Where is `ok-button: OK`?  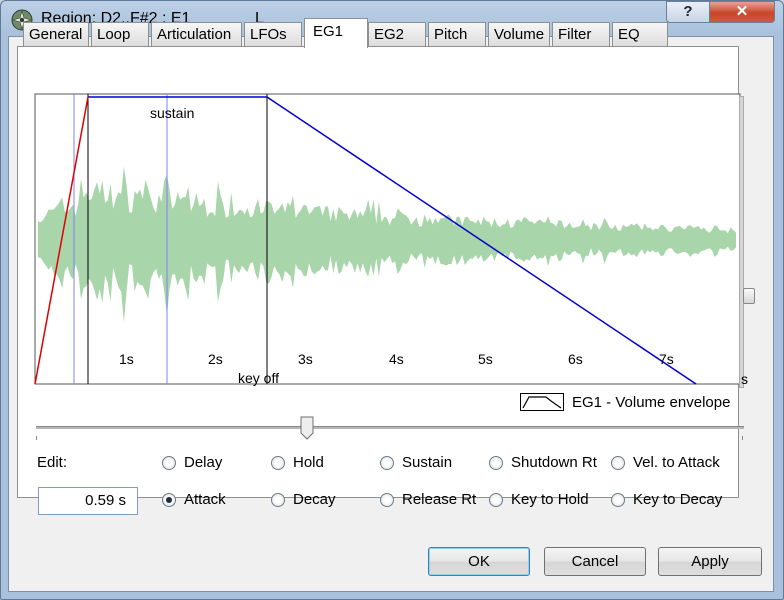 ok-button: OK is located at coordinates (479, 561).